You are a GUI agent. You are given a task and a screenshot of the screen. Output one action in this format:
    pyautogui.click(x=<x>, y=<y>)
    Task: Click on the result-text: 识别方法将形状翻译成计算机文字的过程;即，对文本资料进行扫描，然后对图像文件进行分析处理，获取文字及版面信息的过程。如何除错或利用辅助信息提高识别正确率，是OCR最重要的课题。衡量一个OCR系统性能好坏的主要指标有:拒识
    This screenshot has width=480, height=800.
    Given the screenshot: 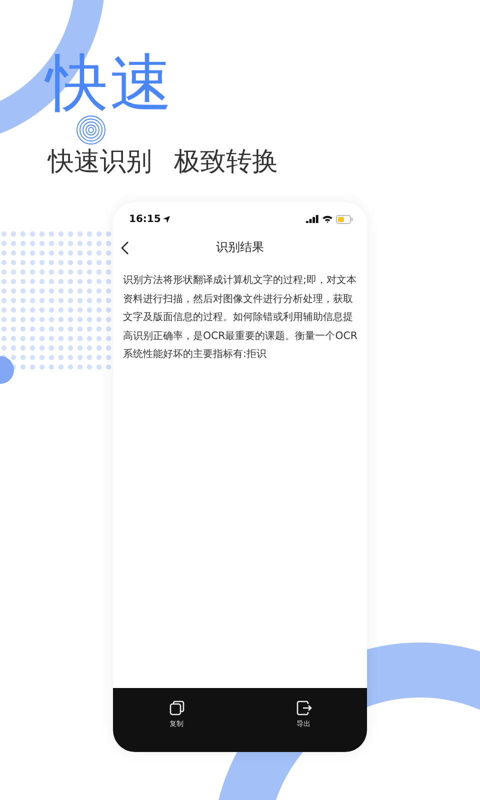 What is the action you would take?
    pyautogui.click(x=240, y=318)
    